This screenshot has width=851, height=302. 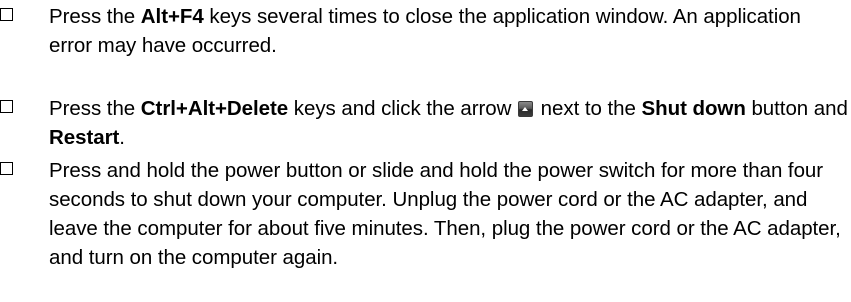 What do you see at coordinates (84, 137) in the screenshot?
I see `restart-label: Restart` at bounding box center [84, 137].